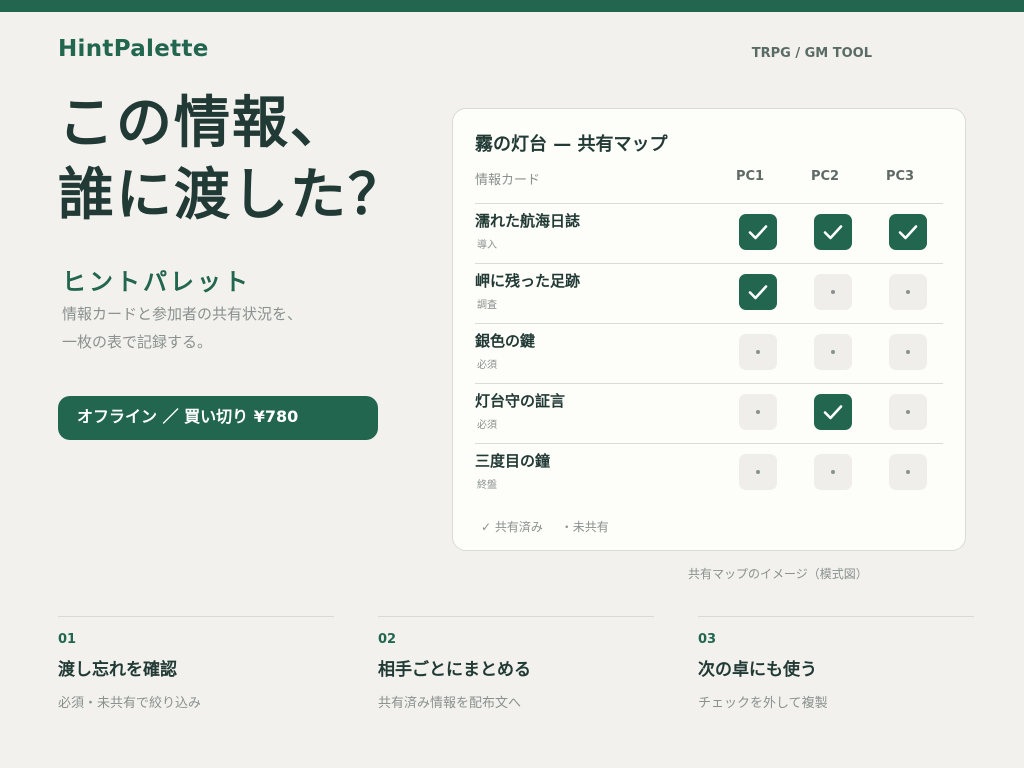  Describe the element at coordinates (505, 341) in the screenshot. I see `info-card-name: 銀色の鍵` at that location.